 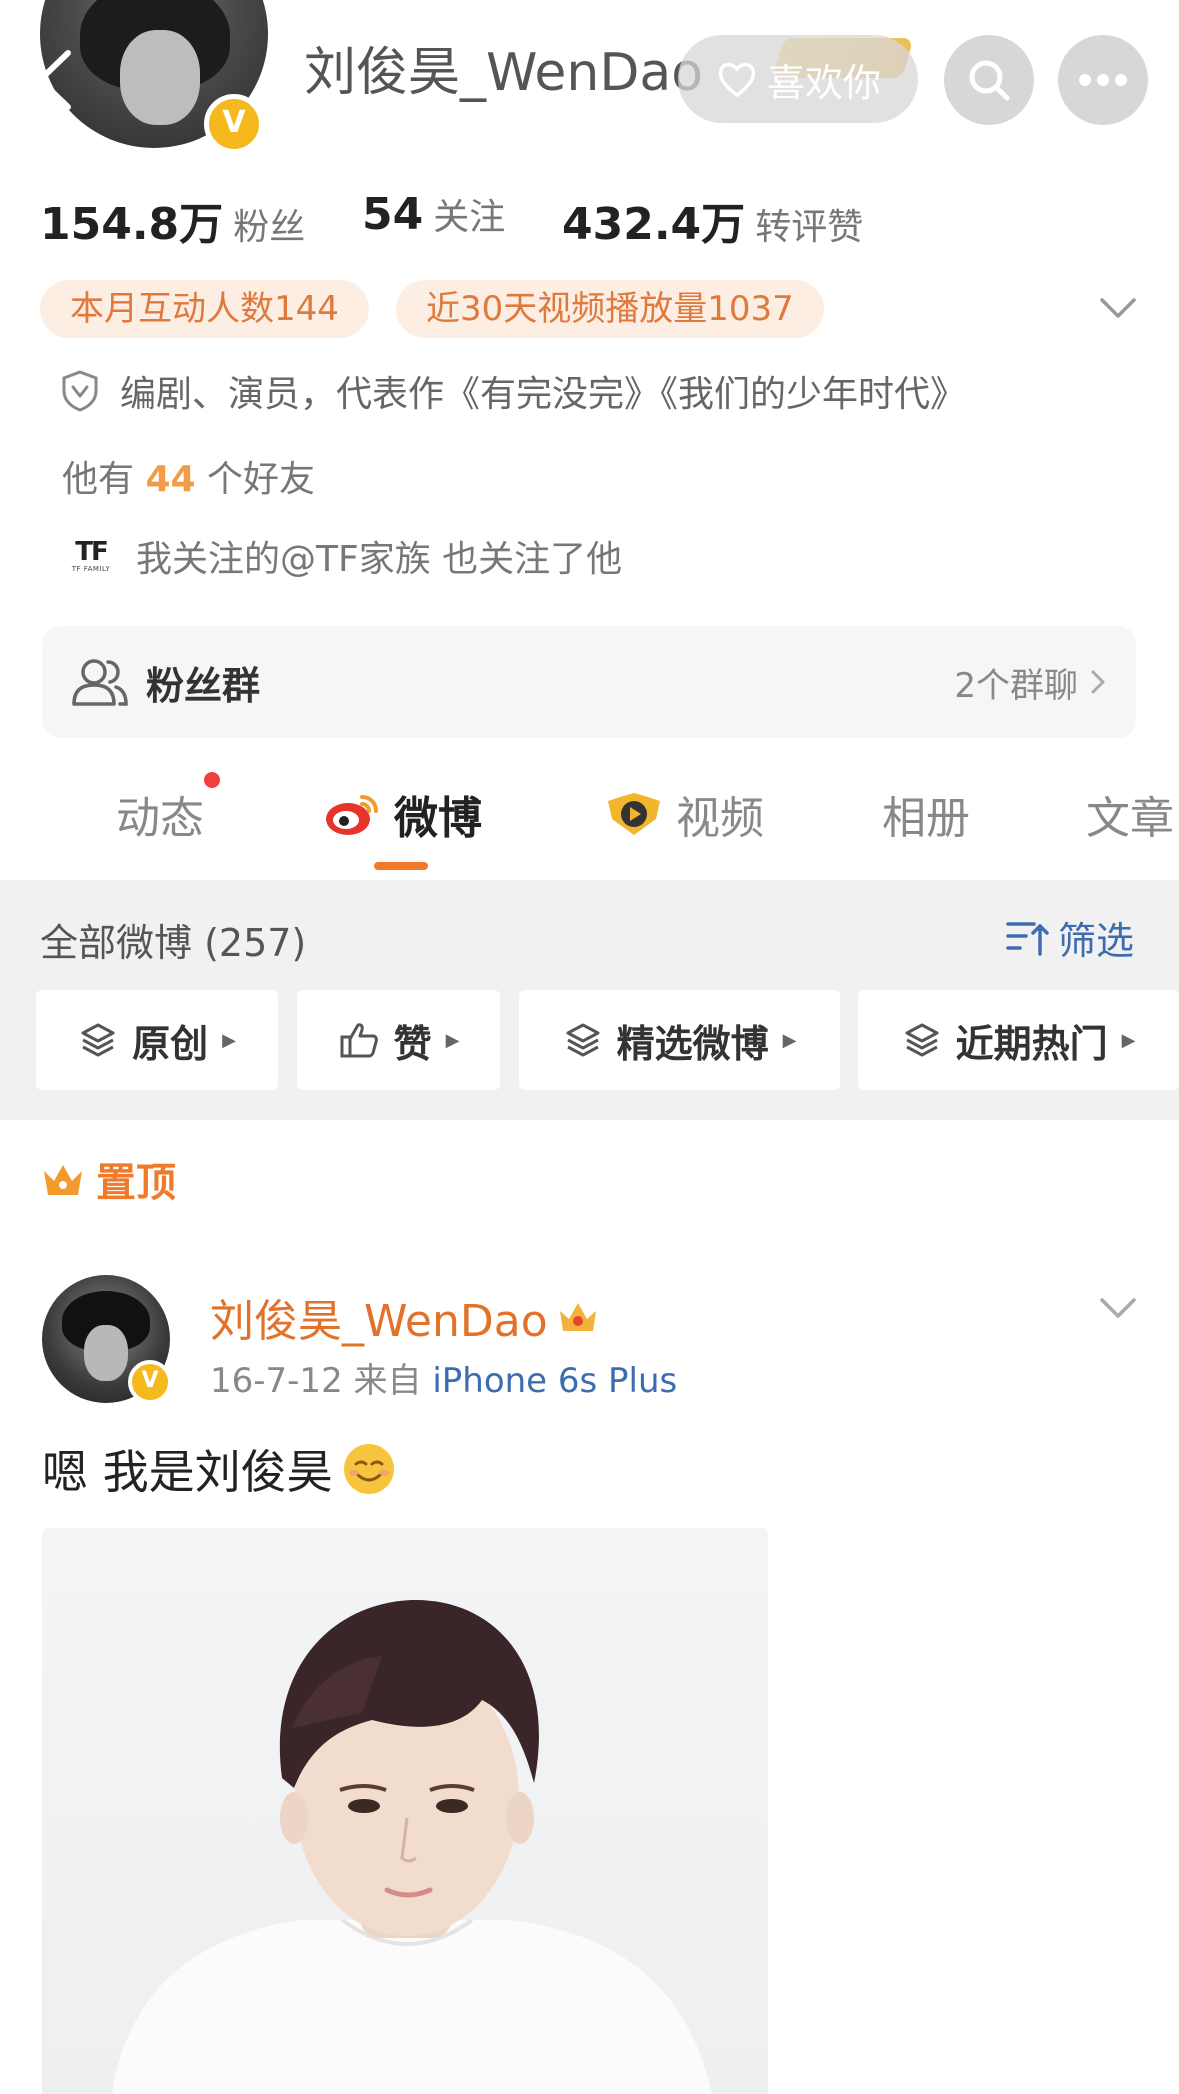 I want to click on active-tab-indicator, so click(x=401, y=866).